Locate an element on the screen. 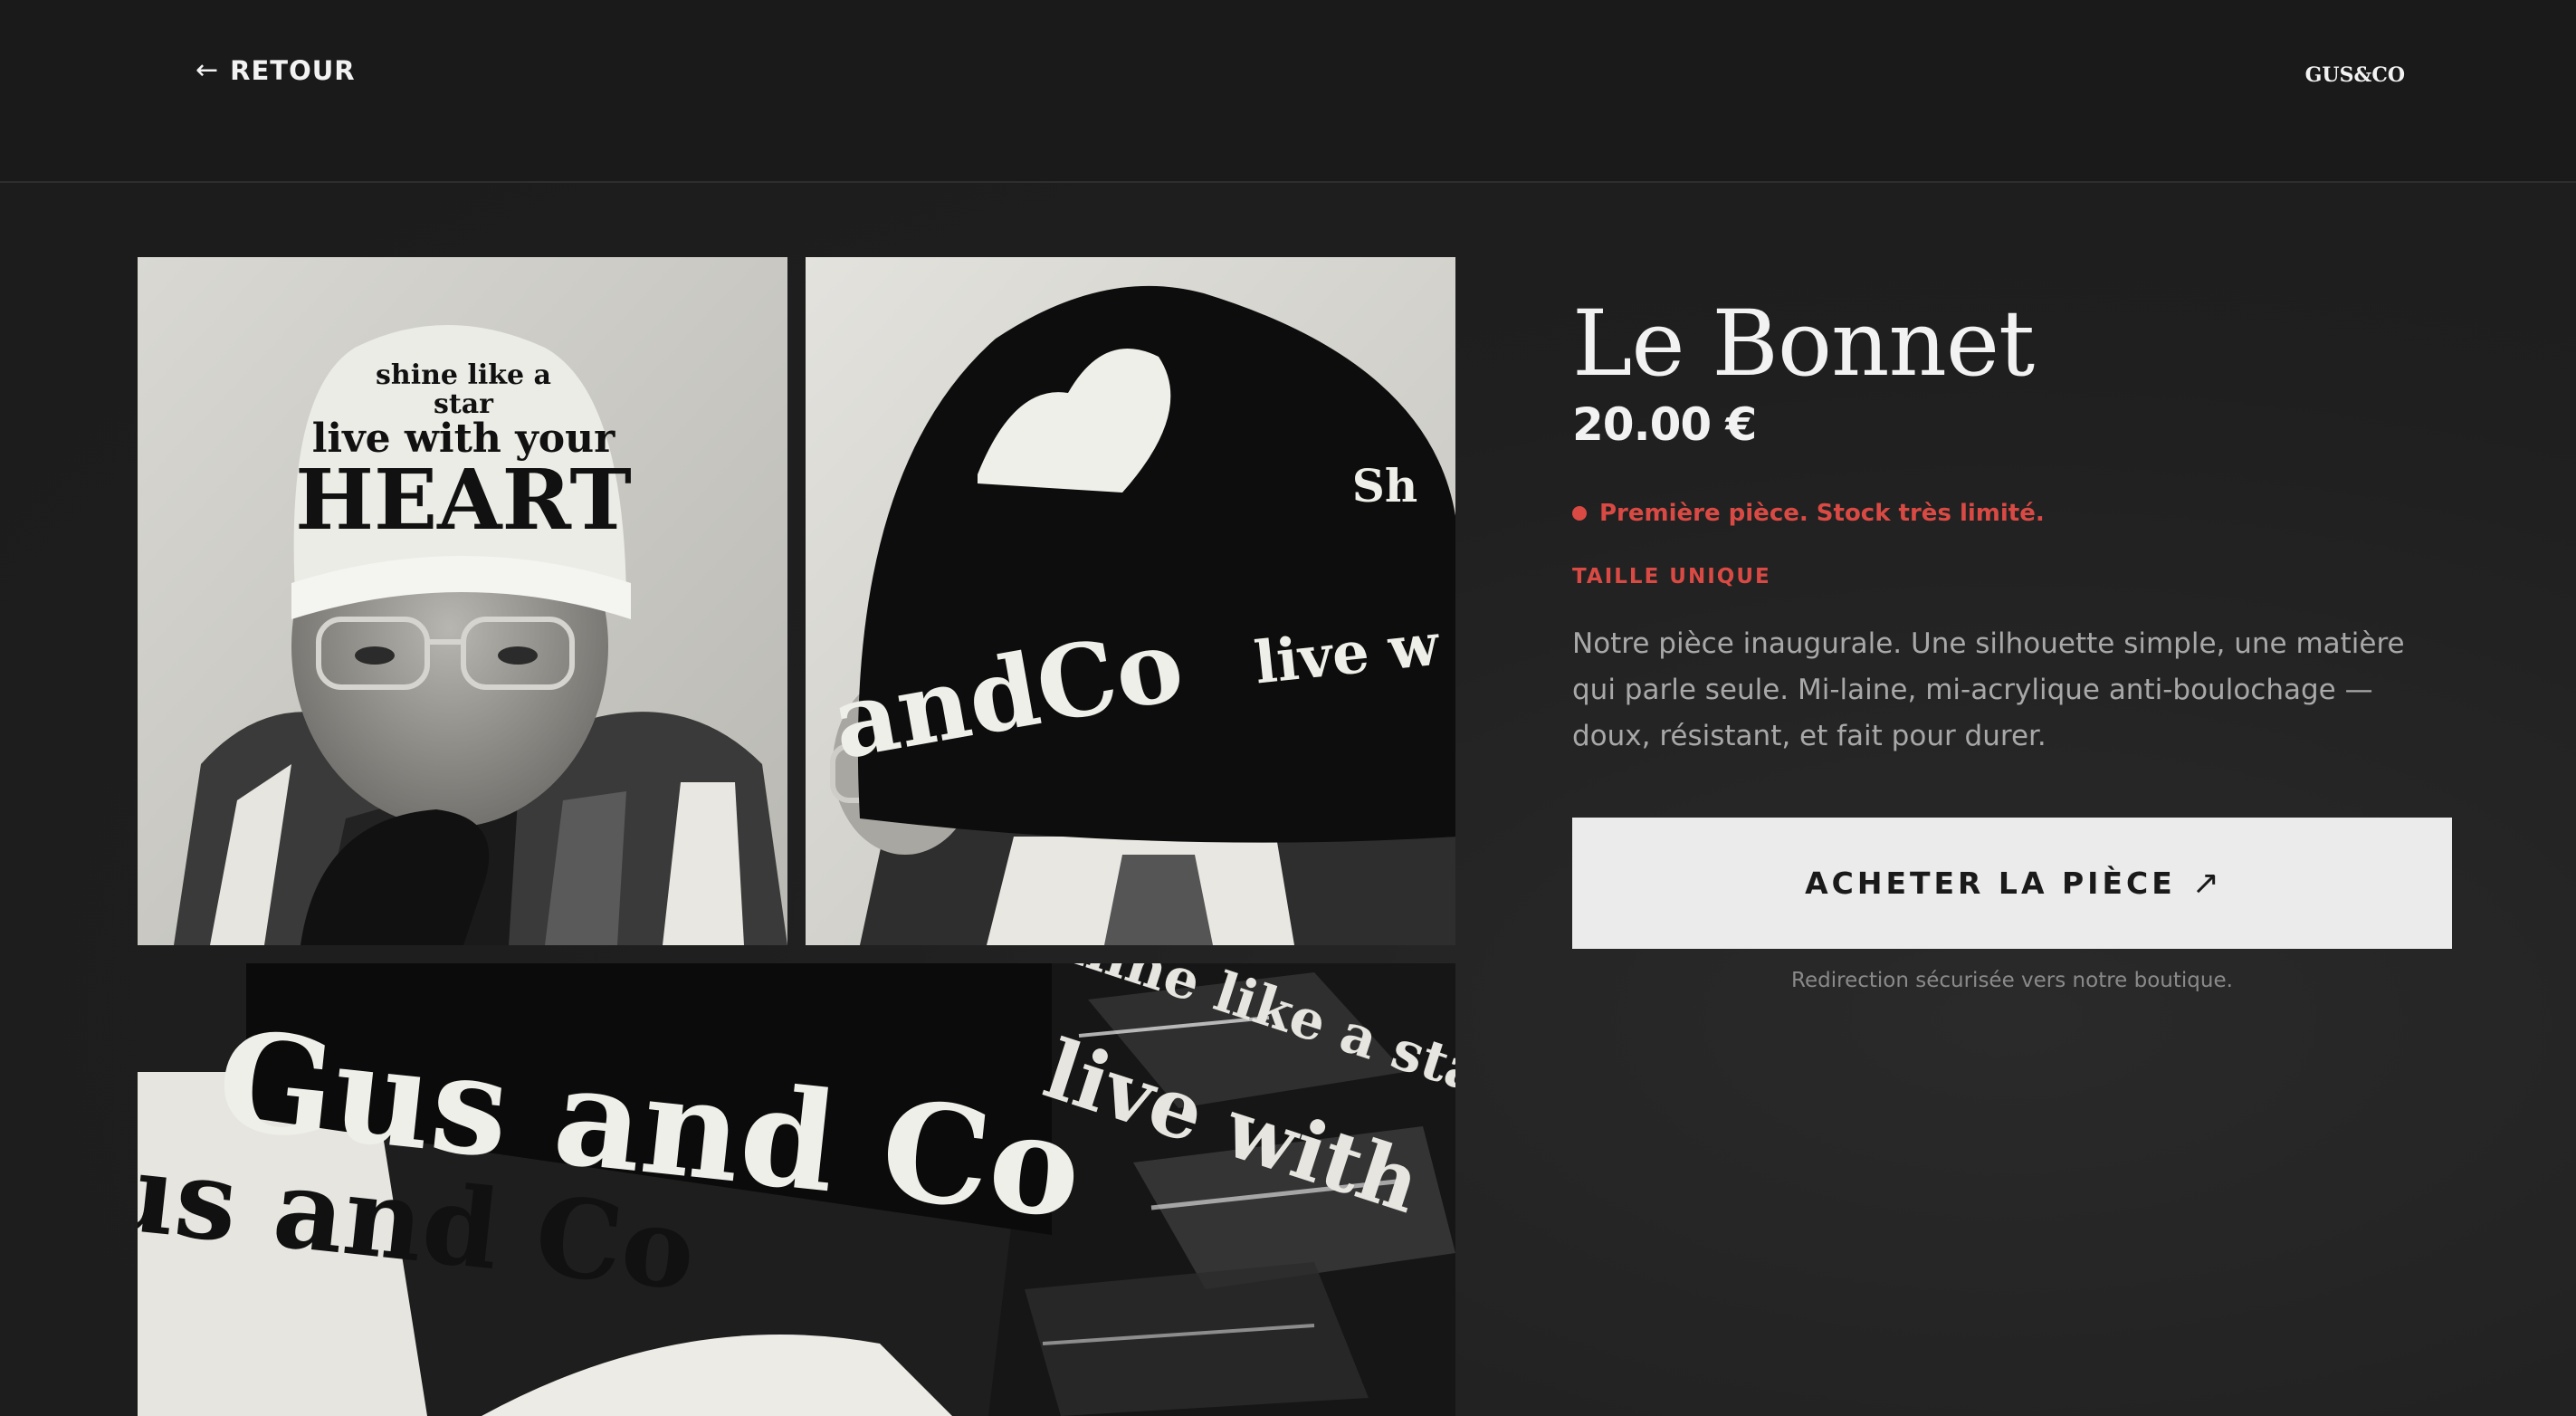 The width and height of the screenshot is (2576, 1416). back-label: RETOUR is located at coordinates (293, 70).